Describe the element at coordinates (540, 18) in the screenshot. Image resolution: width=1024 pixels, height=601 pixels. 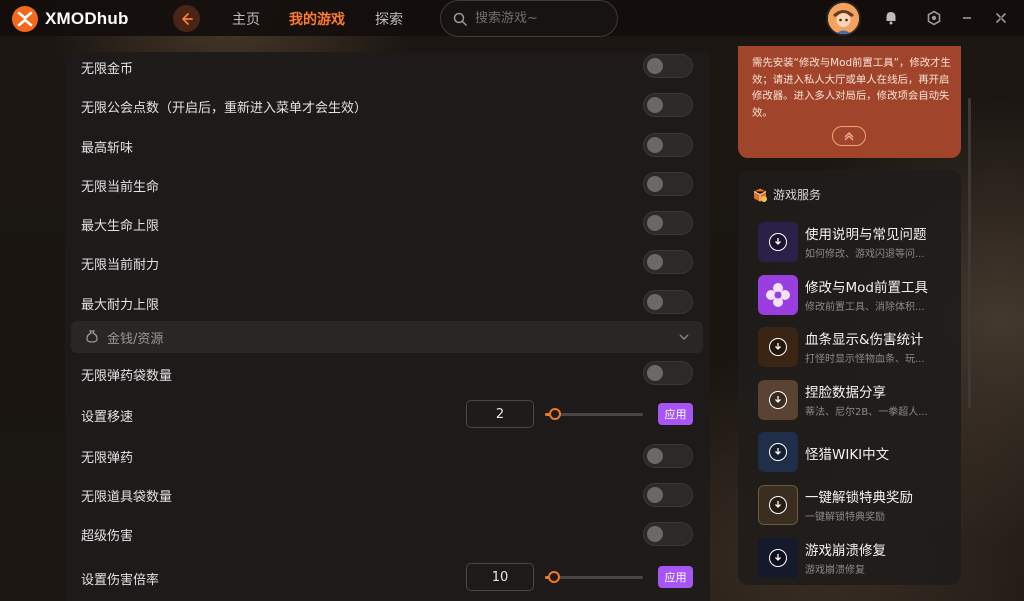
I see `search-input` at that location.